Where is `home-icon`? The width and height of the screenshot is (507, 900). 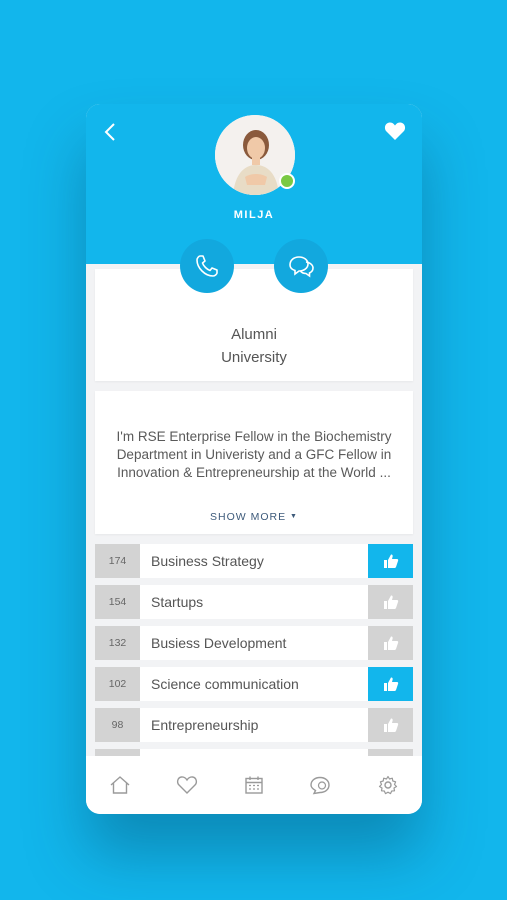 home-icon is located at coordinates (120, 785).